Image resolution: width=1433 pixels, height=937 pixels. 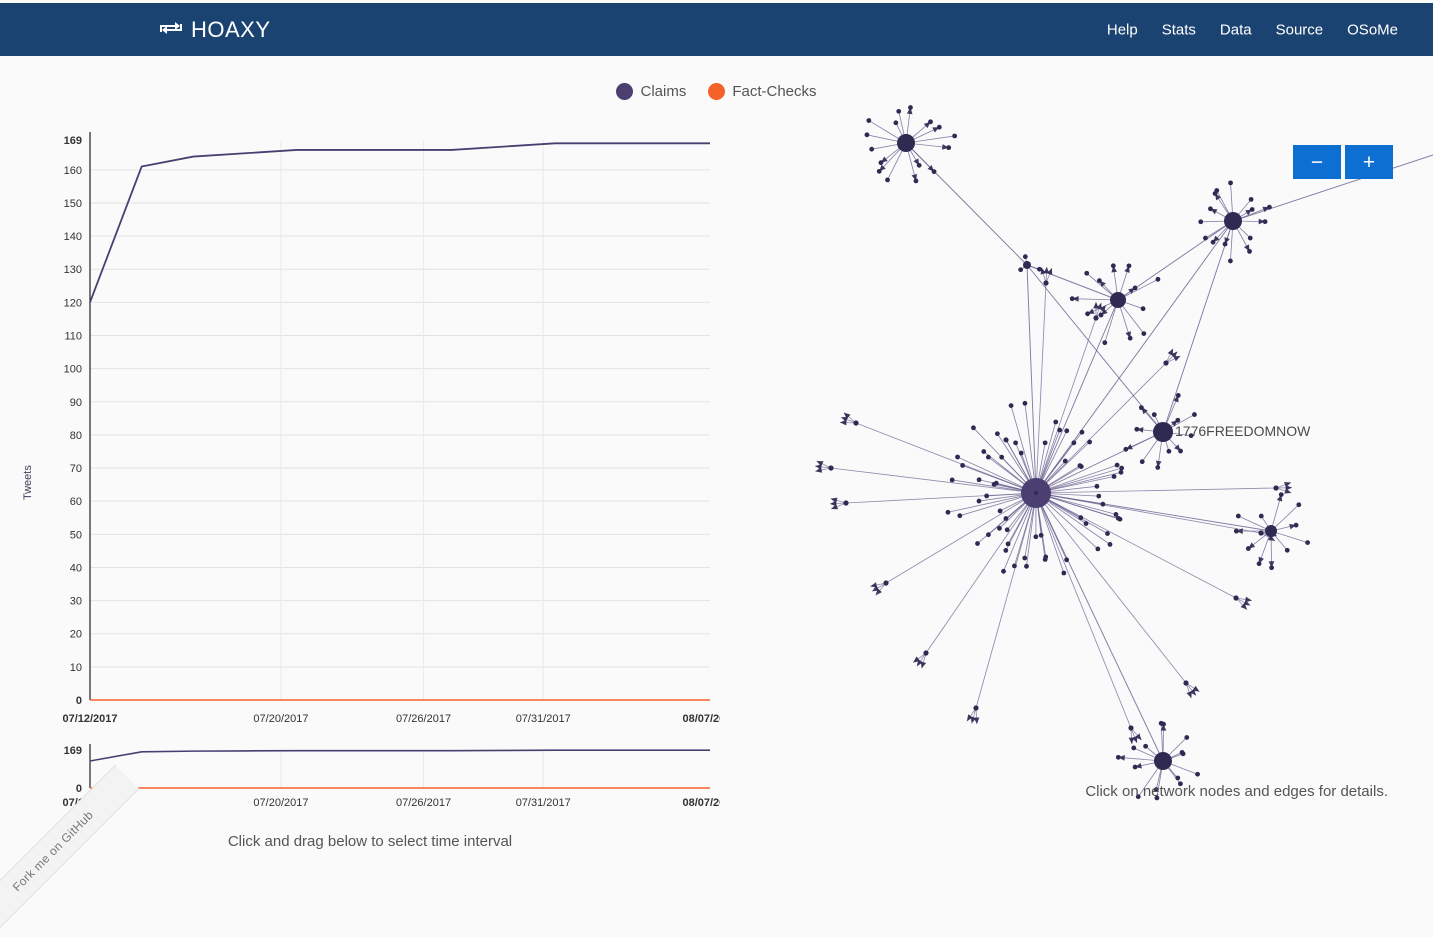 What do you see at coordinates (89, 719) in the screenshot?
I see `x-tick-label: 07/12/2017` at bounding box center [89, 719].